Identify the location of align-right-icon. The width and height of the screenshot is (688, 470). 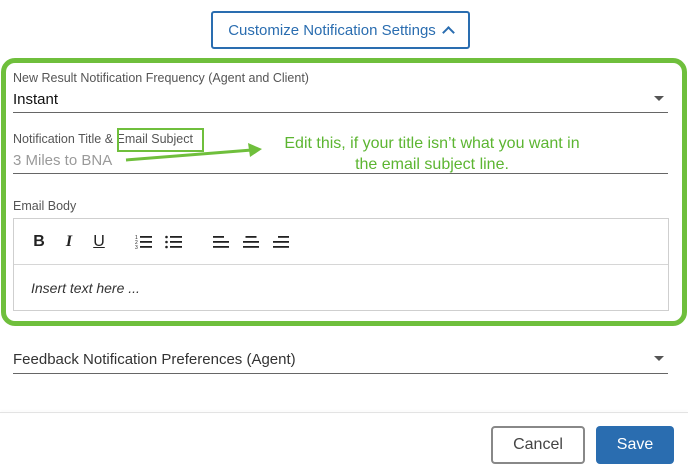
(281, 242).